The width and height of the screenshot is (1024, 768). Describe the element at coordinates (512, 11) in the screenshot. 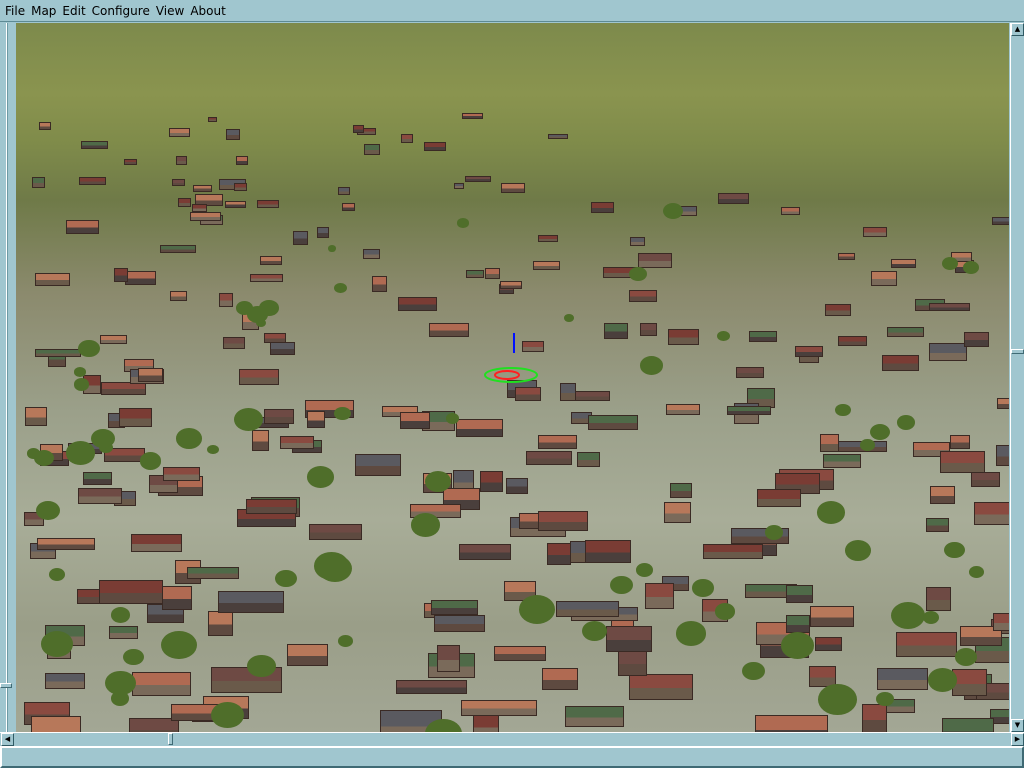

I see `menu-bar: File Map Edit Configure View About` at that location.